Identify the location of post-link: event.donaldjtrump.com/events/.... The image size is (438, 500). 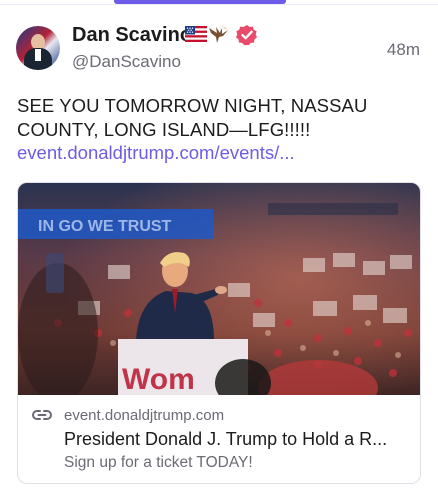
(156, 153).